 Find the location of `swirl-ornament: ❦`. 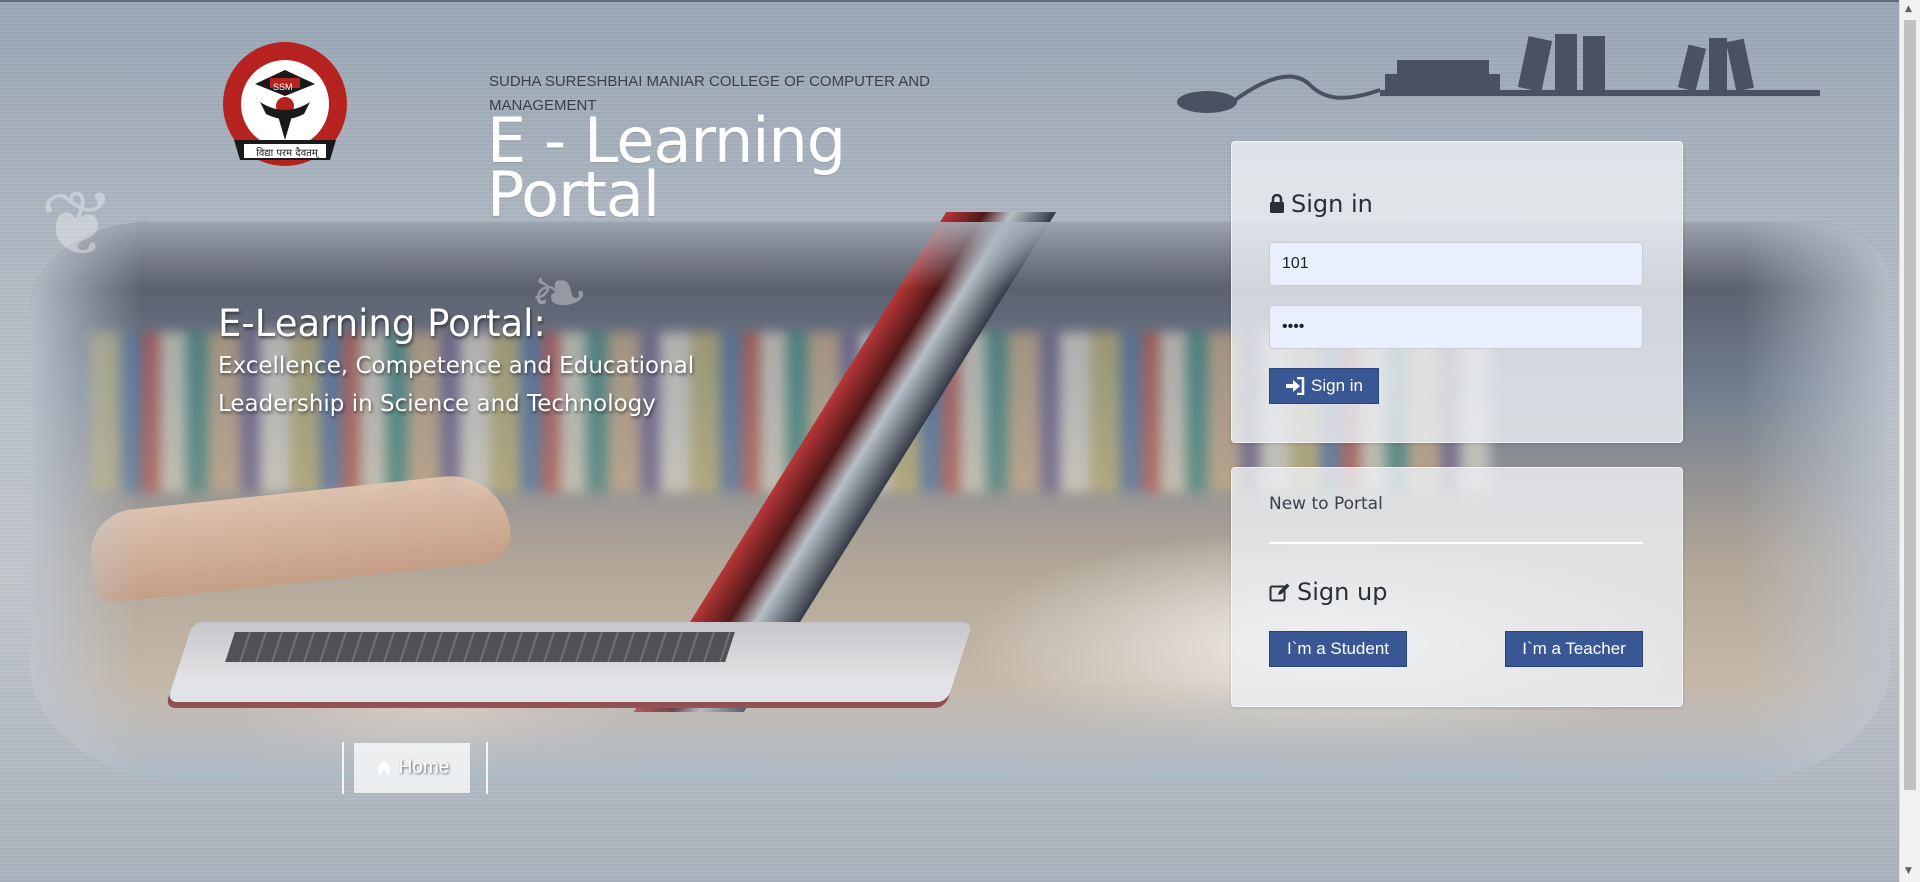

swirl-ornament: ❦ is located at coordinates (78, 224).